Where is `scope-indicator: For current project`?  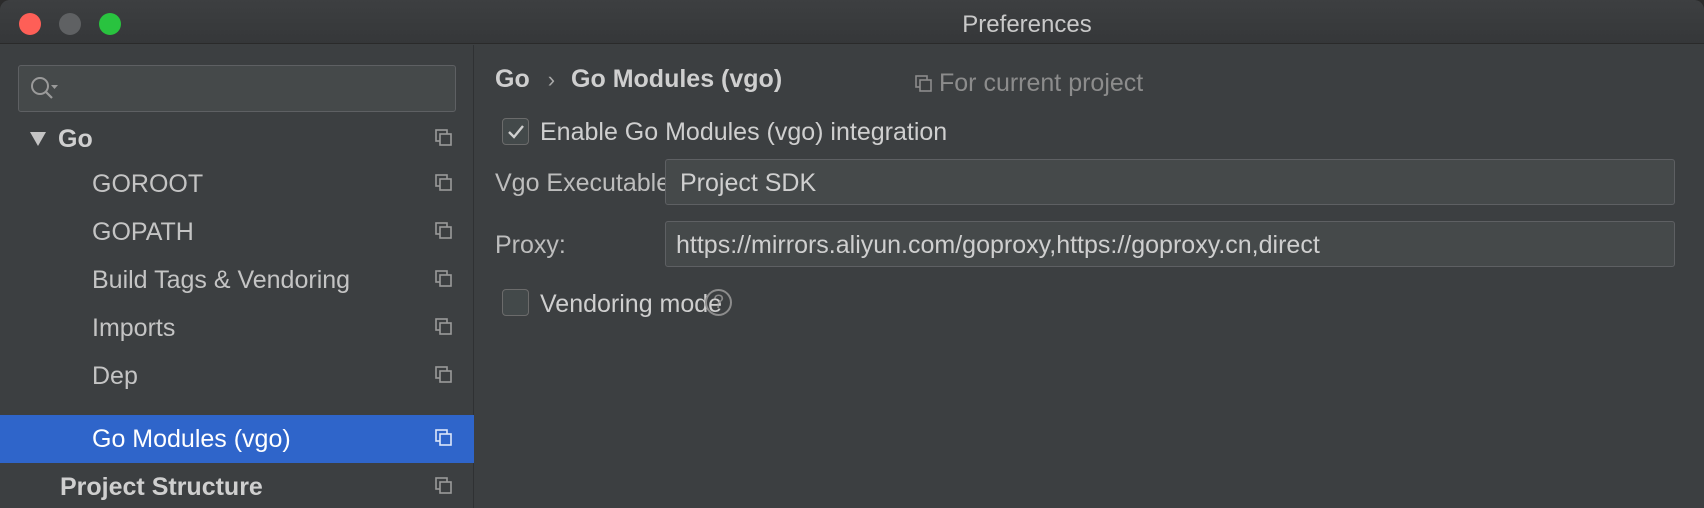 scope-indicator: For current project is located at coordinates (1029, 83).